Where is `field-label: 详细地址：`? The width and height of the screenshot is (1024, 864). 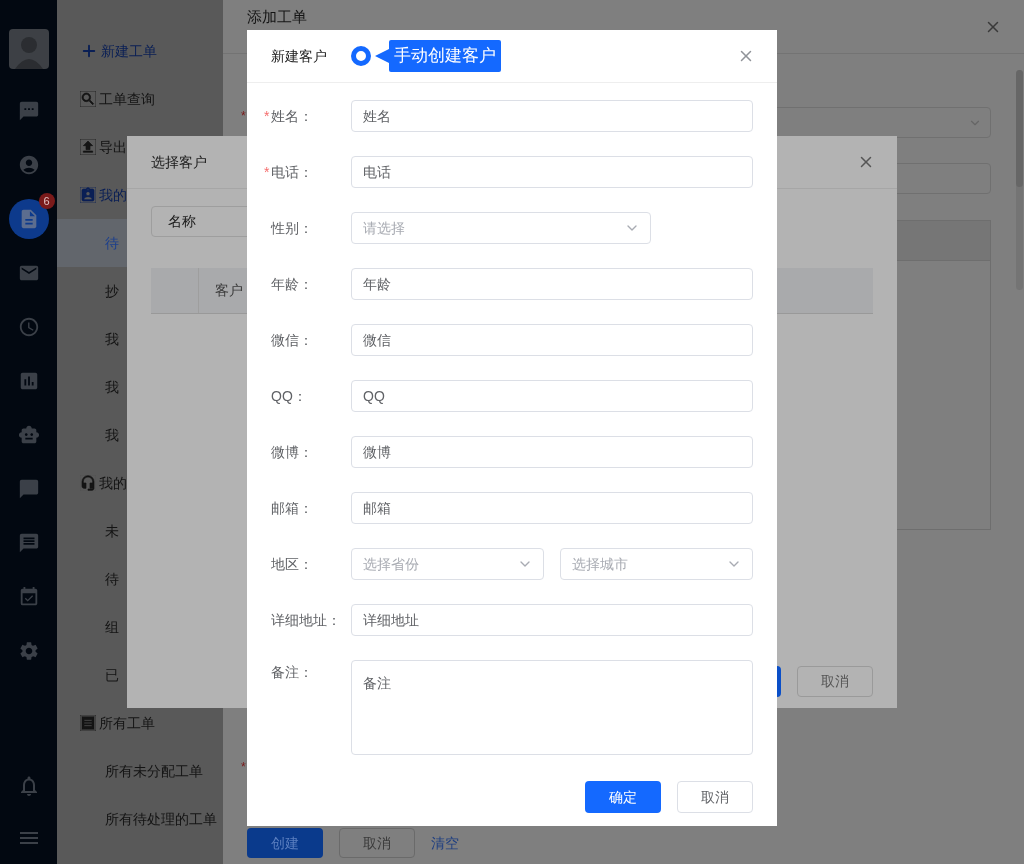
field-label: 详细地址： is located at coordinates (306, 620).